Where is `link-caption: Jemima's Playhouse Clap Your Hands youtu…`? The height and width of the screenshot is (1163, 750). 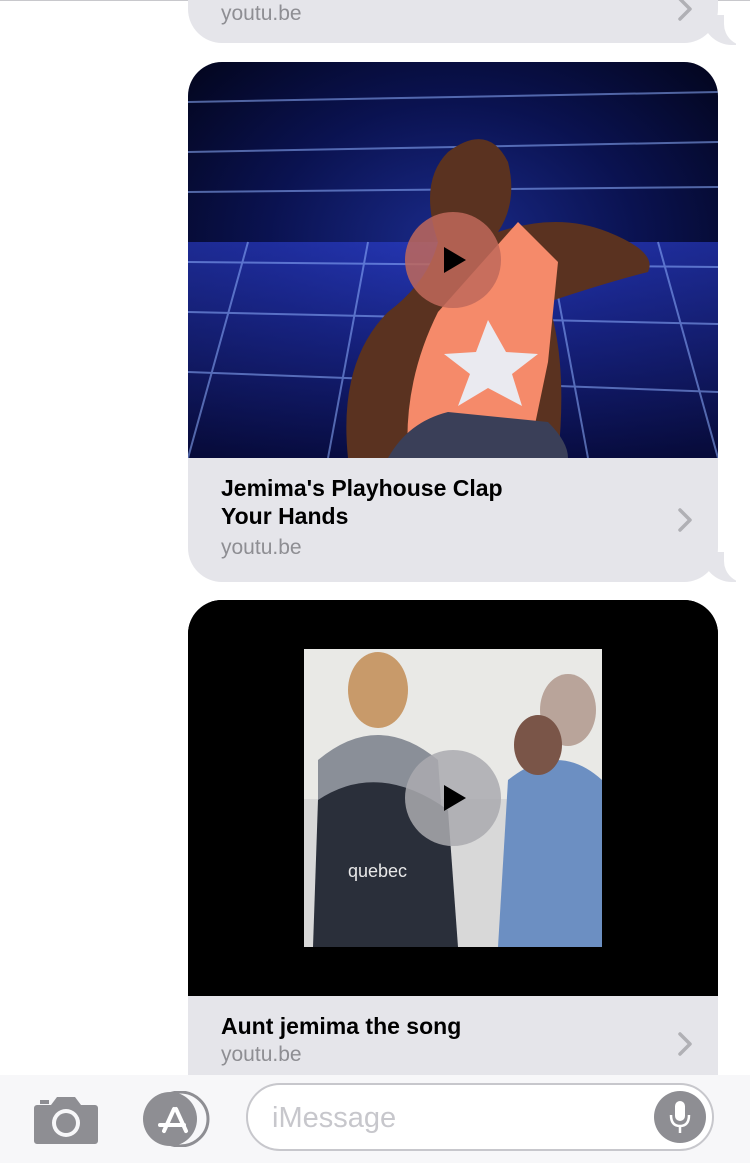 link-caption: Jemima's Playhouse Clap Your Hands youtu… is located at coordinates (453, 510).